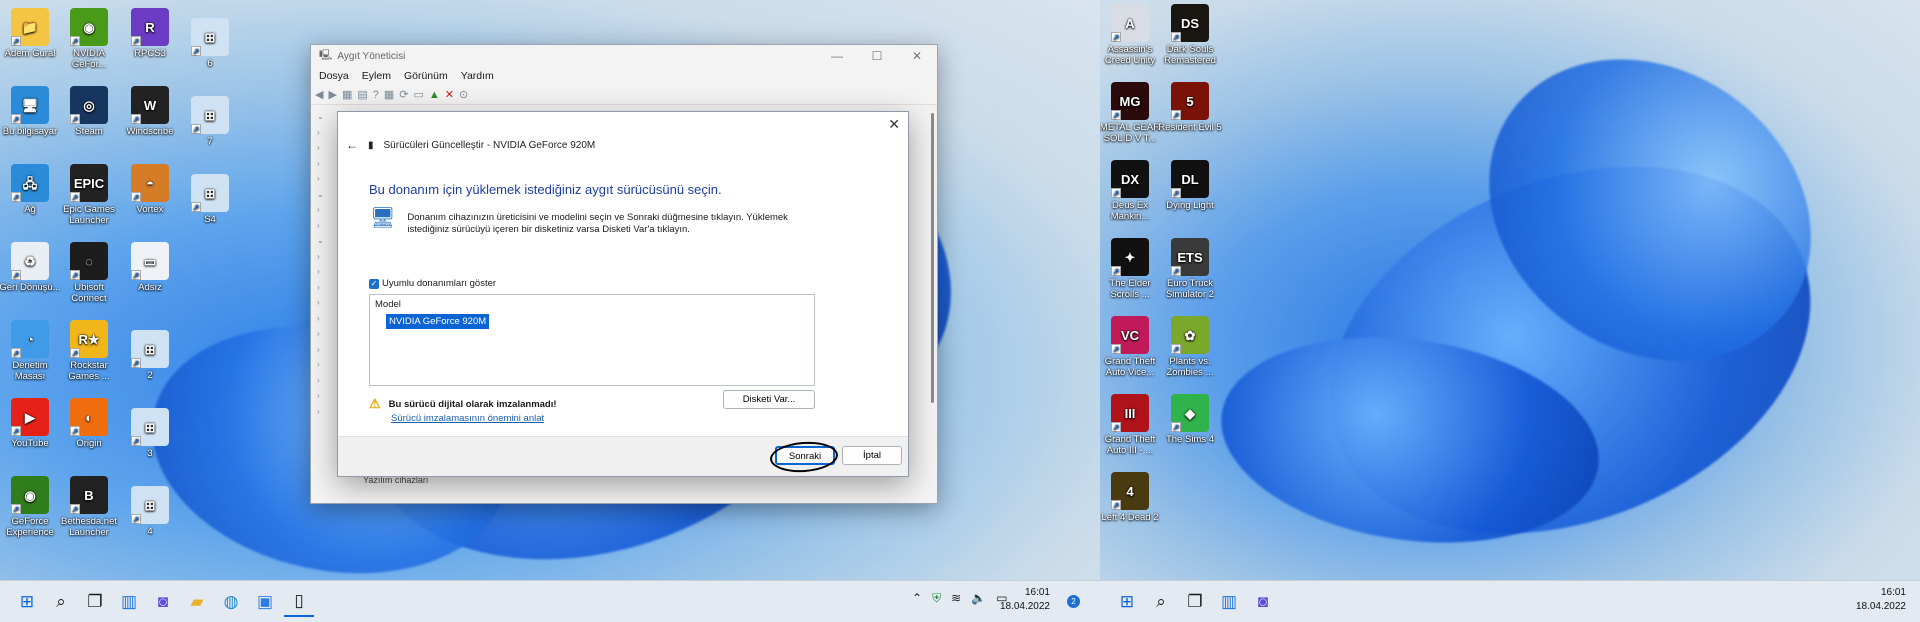 The width and height of the screenshot is (1920, 622). I want to click on desktop-icon: A ↗ Assassin's Creed Unity, so click(1131, 35).